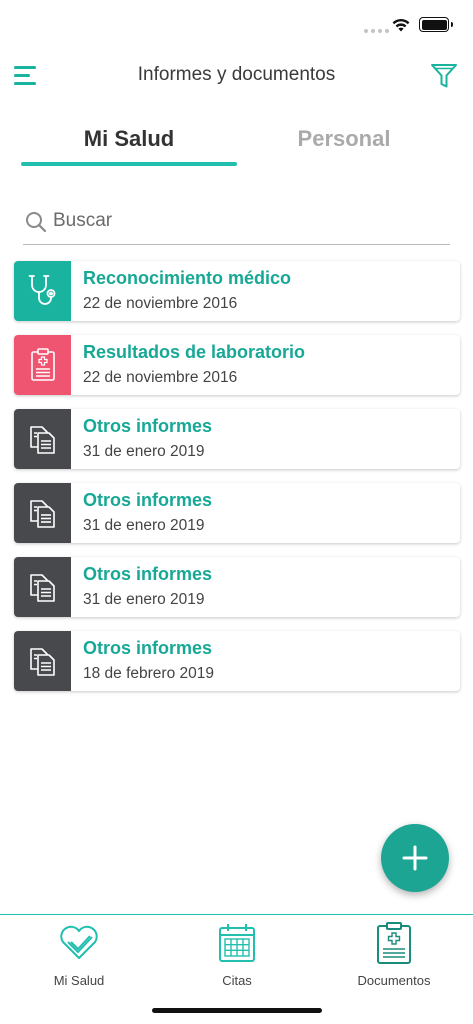  I want to click on clipboard-medical-icon, so click(42, 365).